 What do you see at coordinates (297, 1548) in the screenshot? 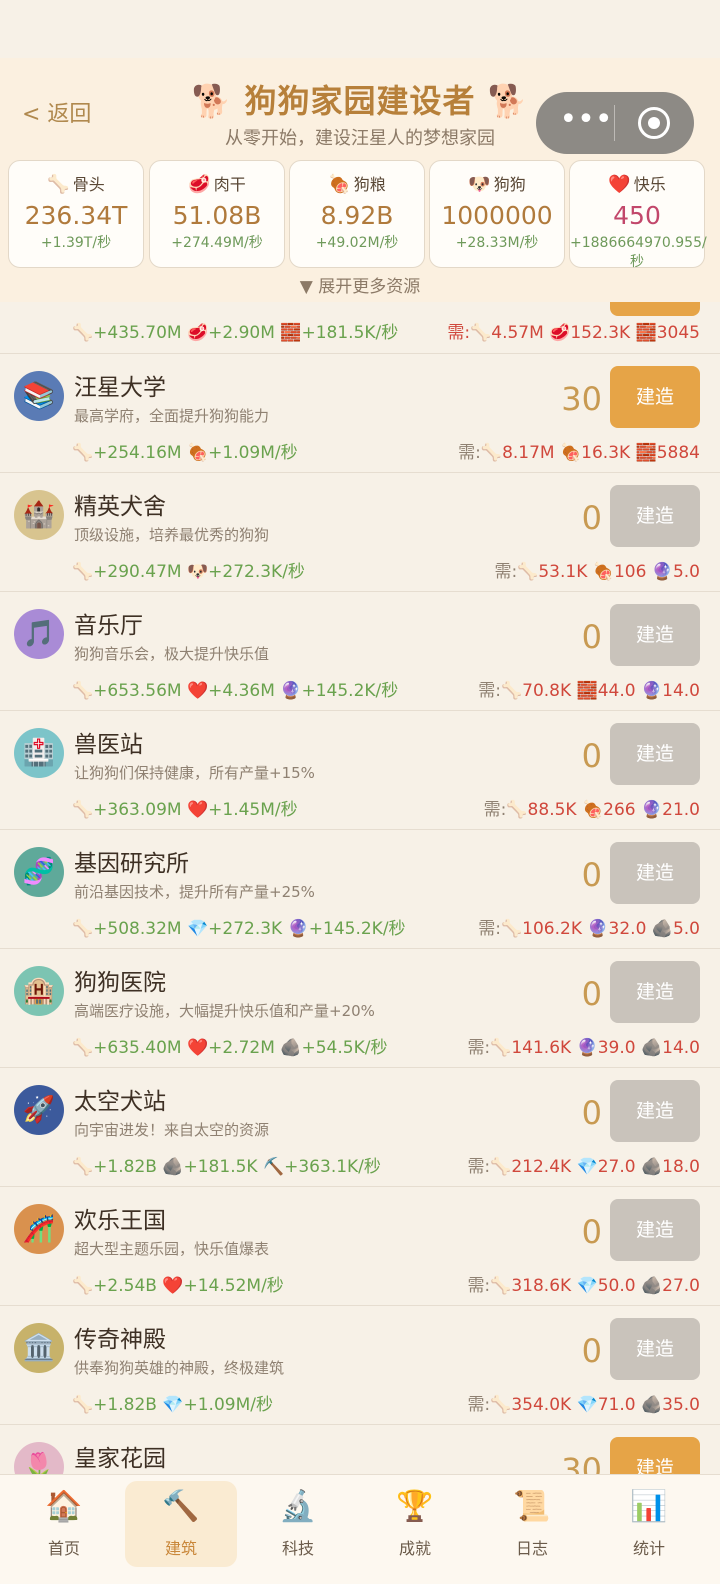
I see `tab-label: 科技` at bounding box center [297, 1548].